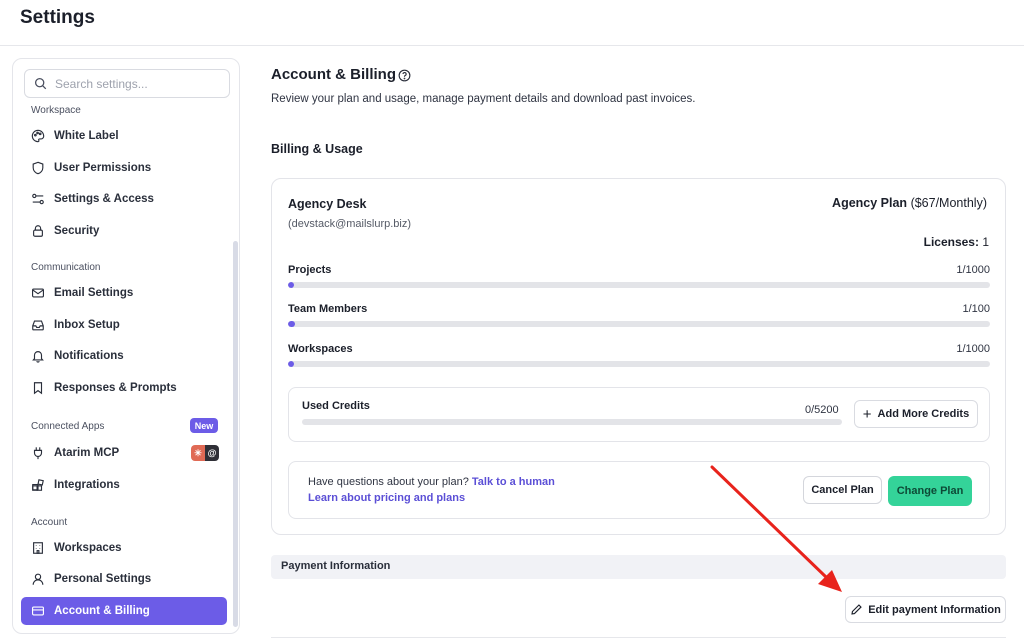 The height and width of the screenshot is (640, 1024). Describe the element at coordinates (86, 136) in the screenshot. I see `sidebar-item-label: White Label` at that location.